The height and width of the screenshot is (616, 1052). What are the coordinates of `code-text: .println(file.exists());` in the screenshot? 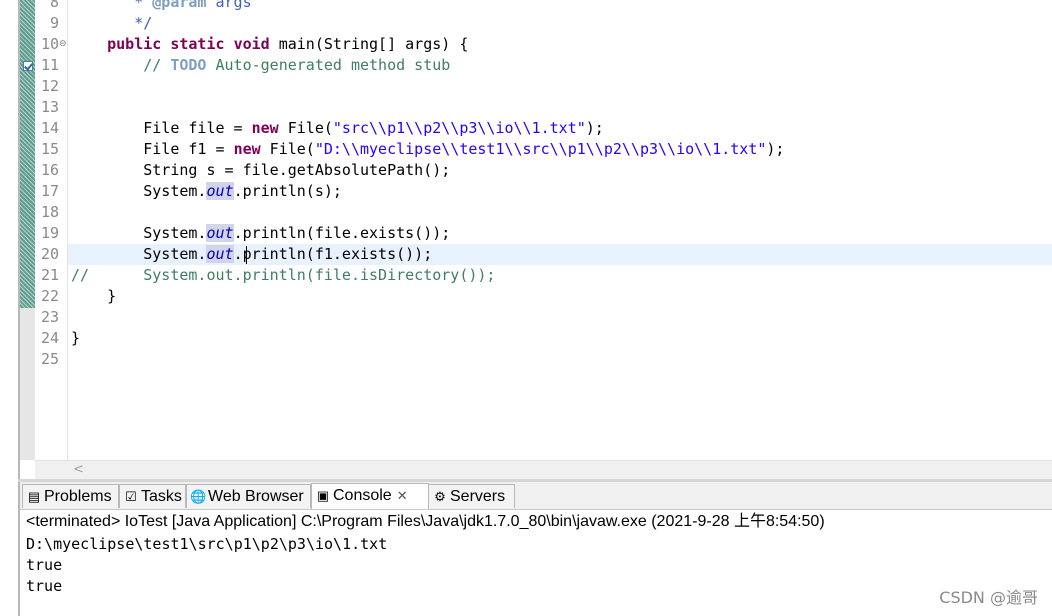 It's located at (342, 233).